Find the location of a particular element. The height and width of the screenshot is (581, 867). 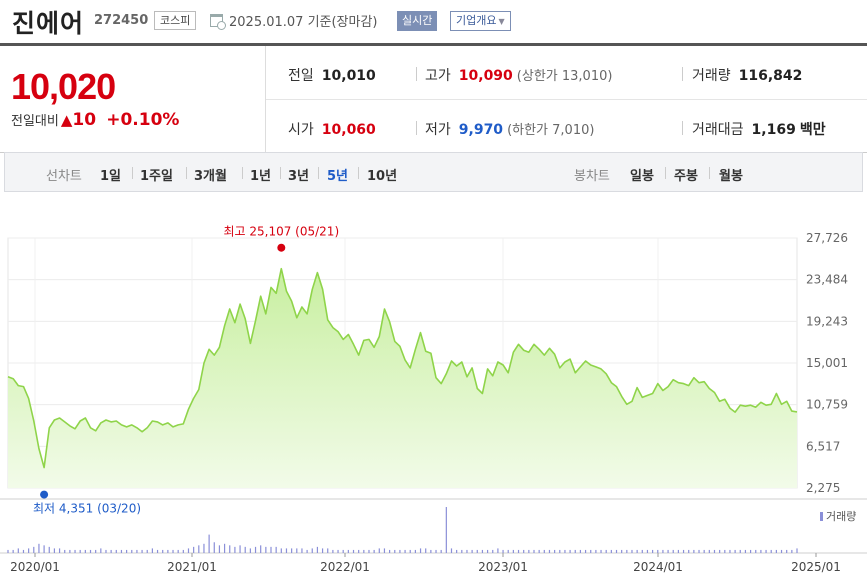

y-tick-label: 2,275 is located at coordinates (823, 488).